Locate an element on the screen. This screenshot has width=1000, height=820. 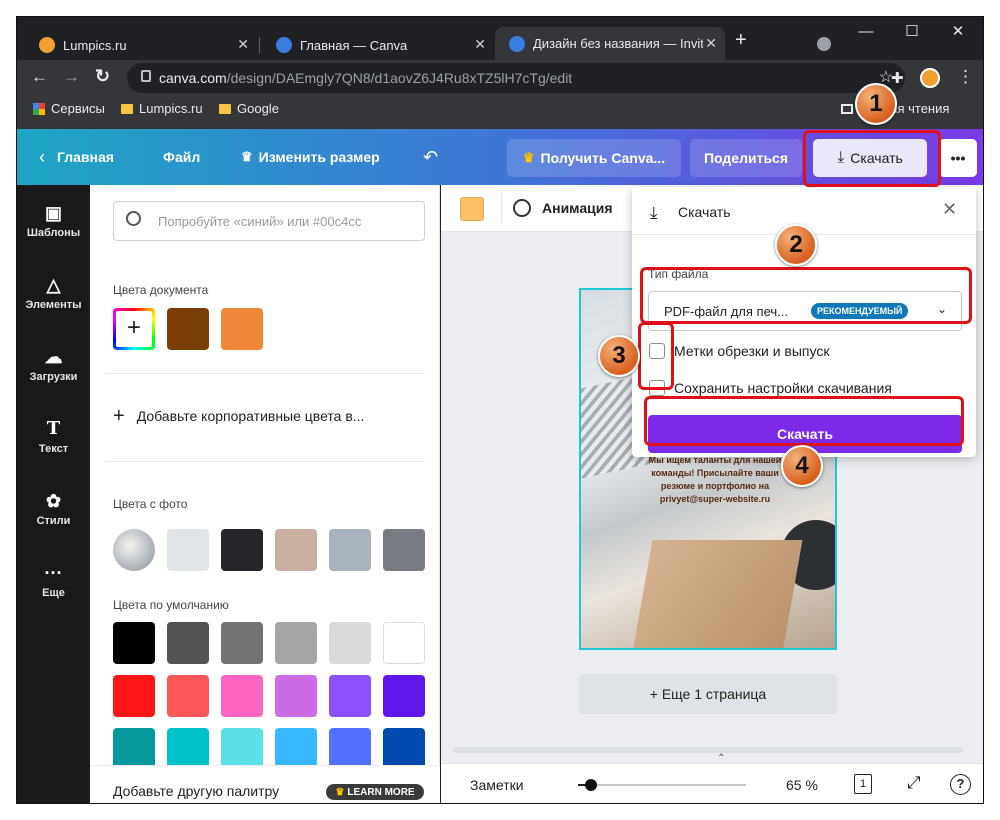
add-color-button: + is located at coordinates (134, 329).